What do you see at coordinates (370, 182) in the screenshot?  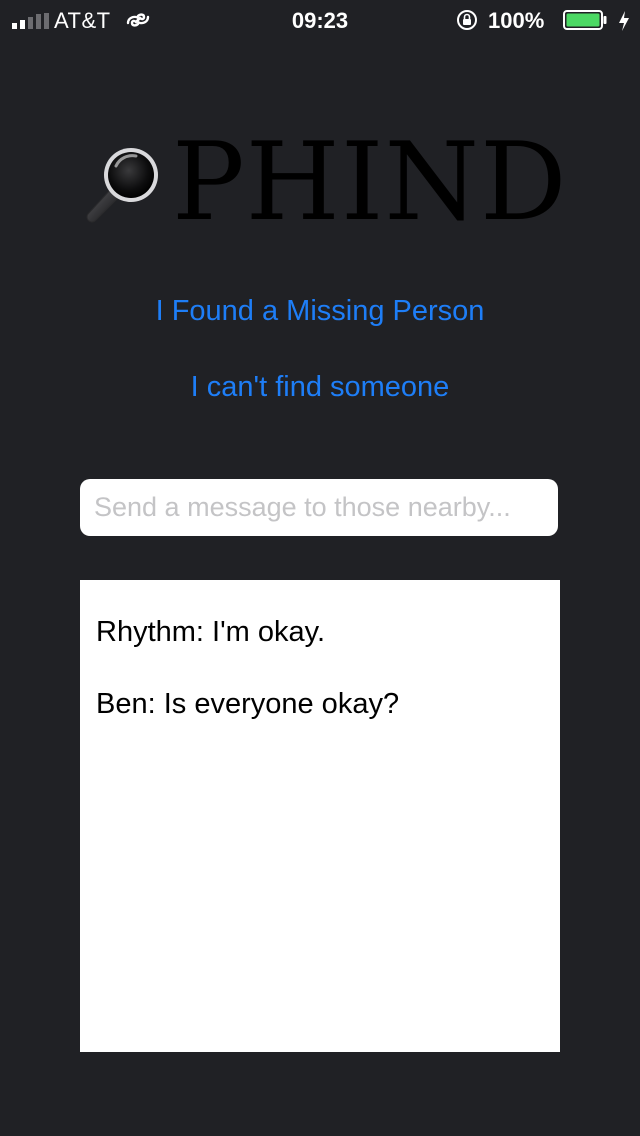 I see `app-title: PHIND` at bounding box center [370, 182].